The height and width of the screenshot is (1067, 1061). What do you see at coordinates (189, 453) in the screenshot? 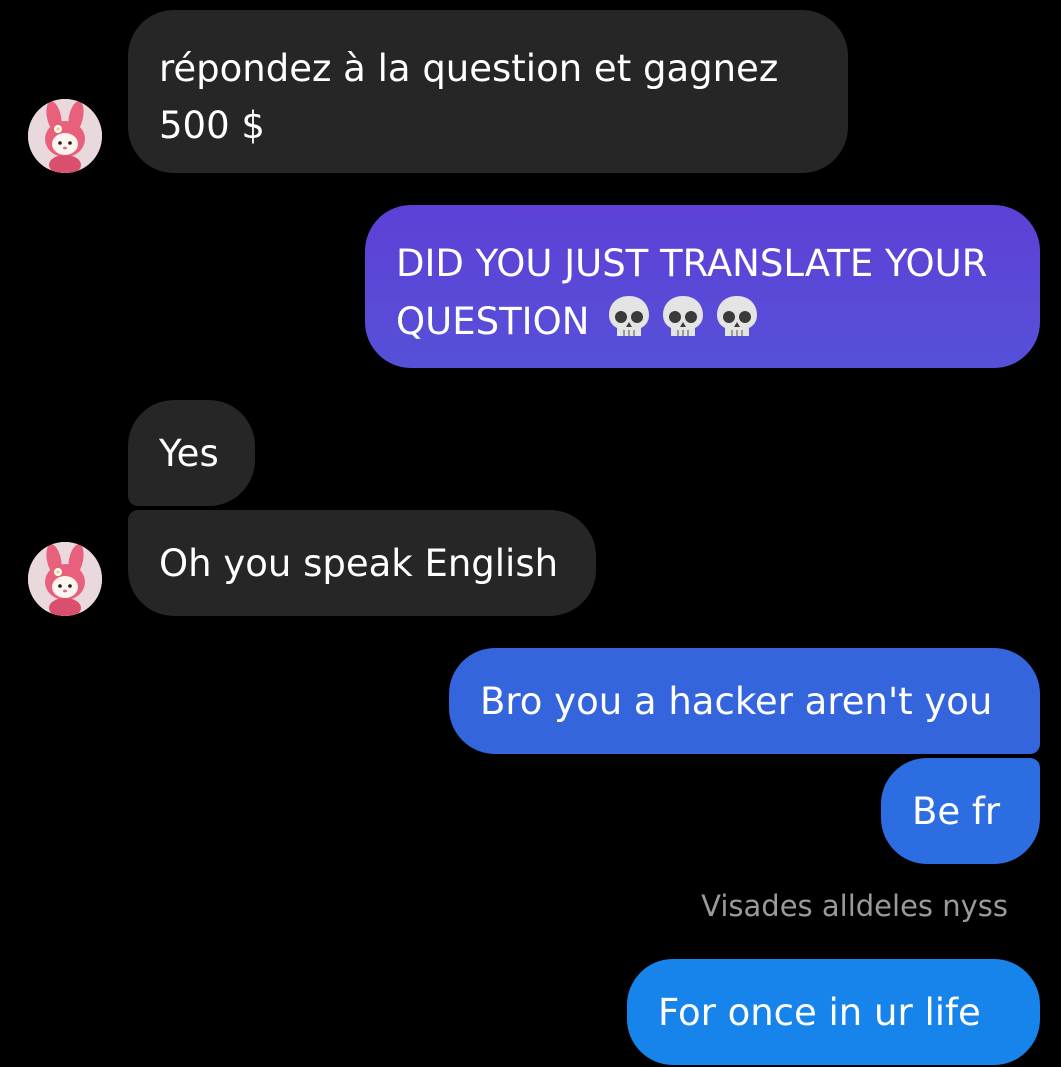
I see `message-text: Yes` at bounding box center [189, 453].